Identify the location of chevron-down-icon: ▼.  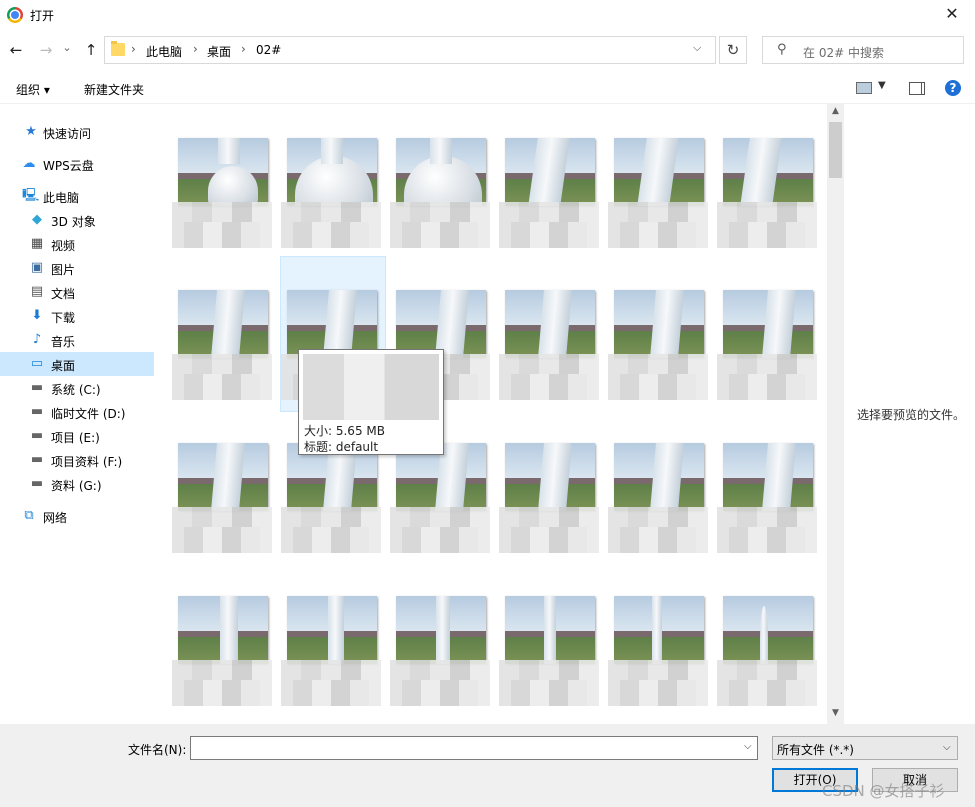
(882, 85).